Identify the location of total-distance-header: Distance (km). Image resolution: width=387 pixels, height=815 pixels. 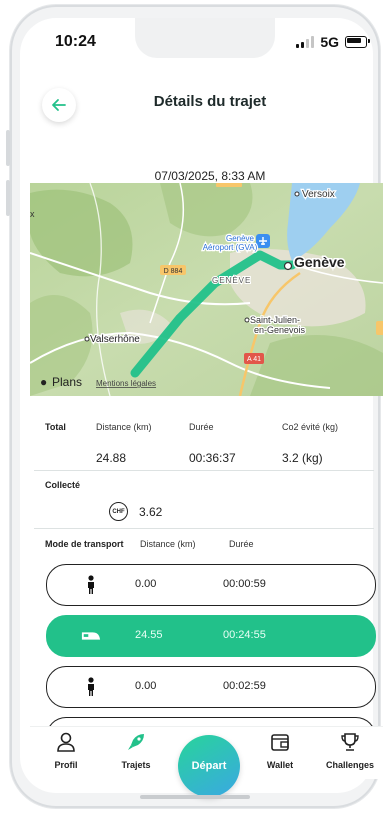
(124, 427).